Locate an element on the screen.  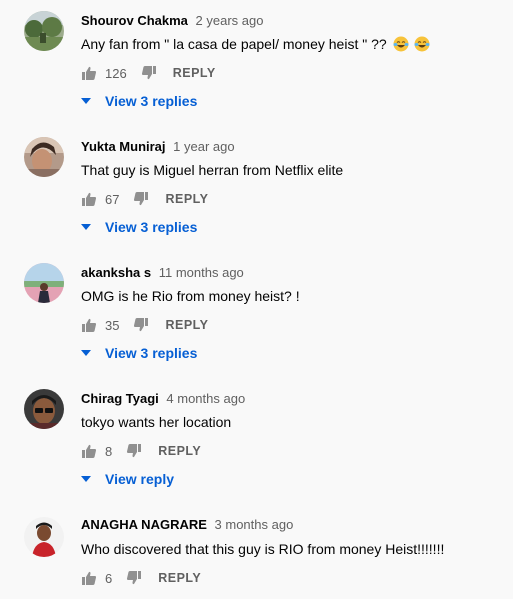
comment-actions: 35 REPLY is located at coordinates (145, 325).